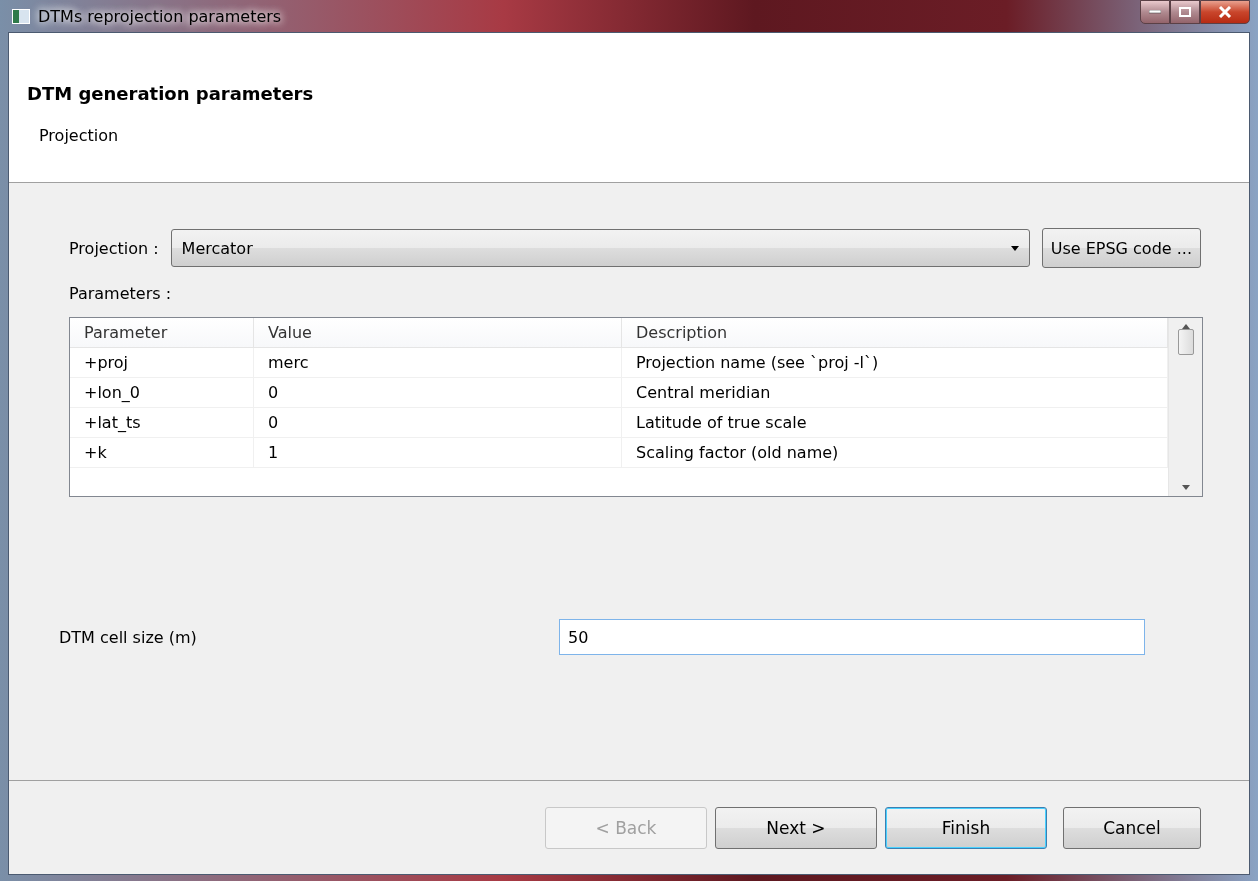 Image resolution: width=1258 pixels, height=881 pixels. I want to click on table-cell: +lon_0, so click(162, 393).